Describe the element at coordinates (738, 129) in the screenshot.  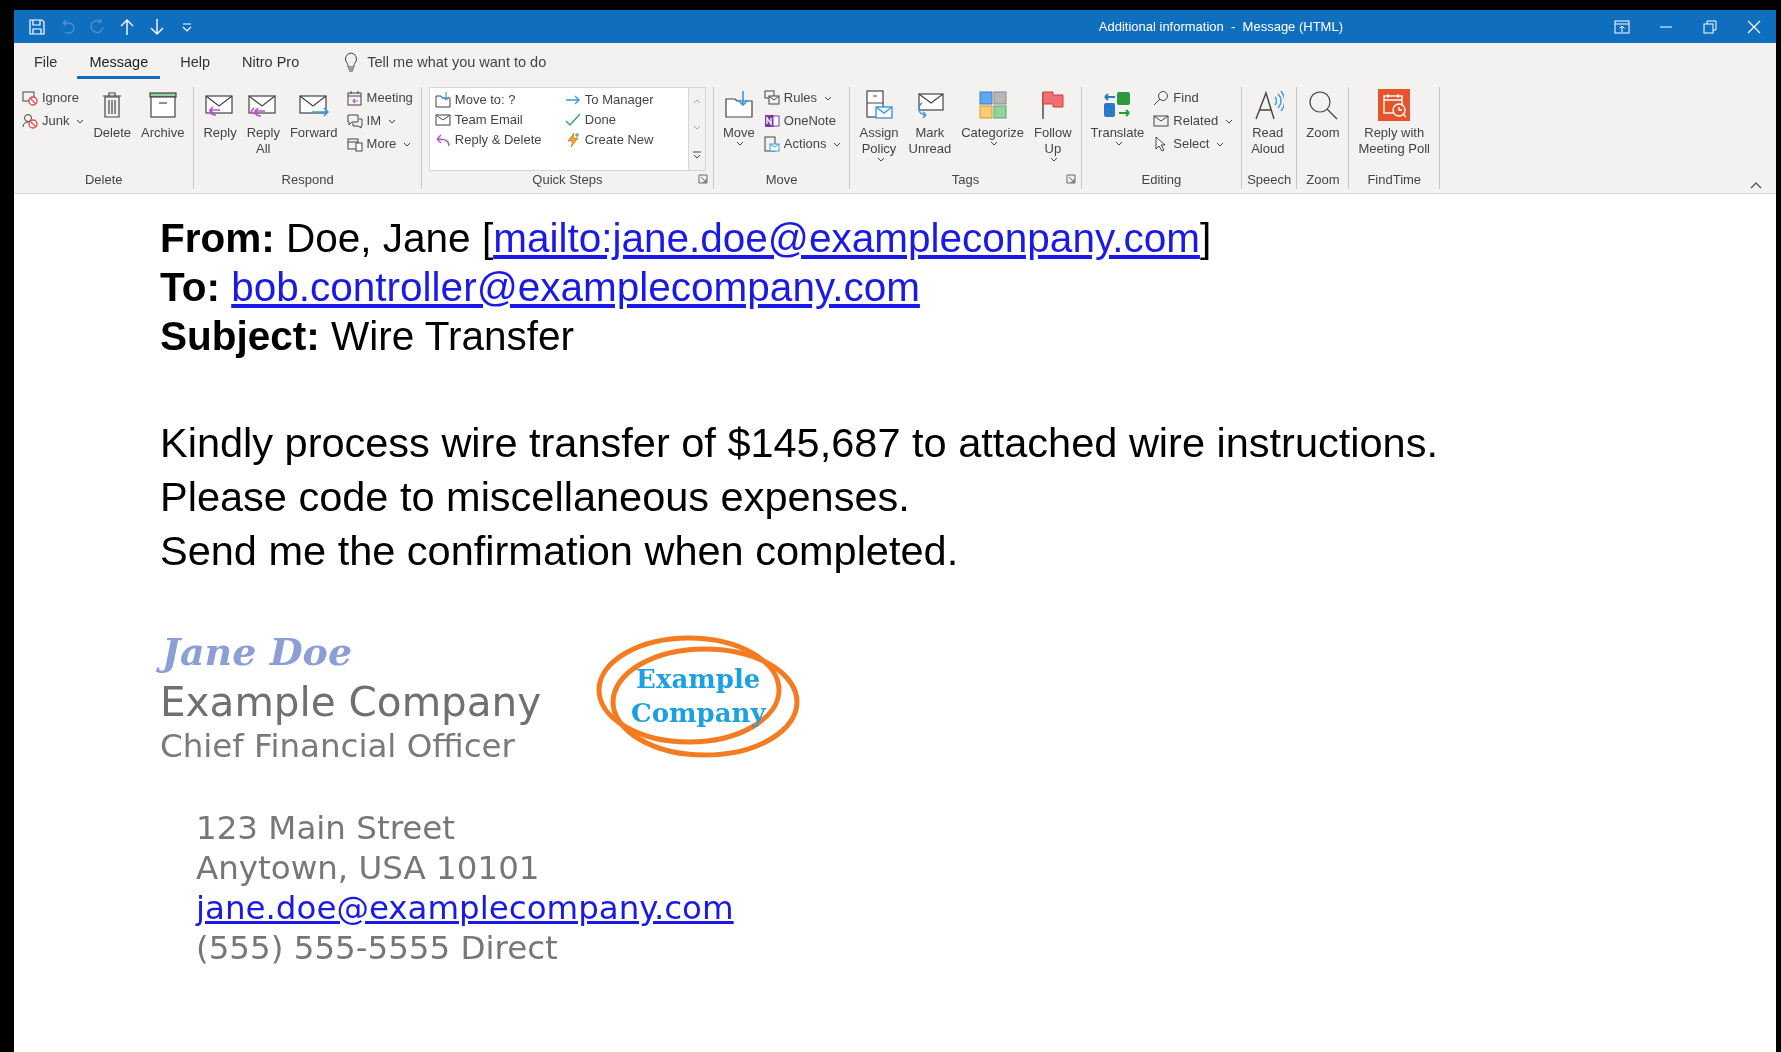
I see `ribbon-button: Move` at that location.